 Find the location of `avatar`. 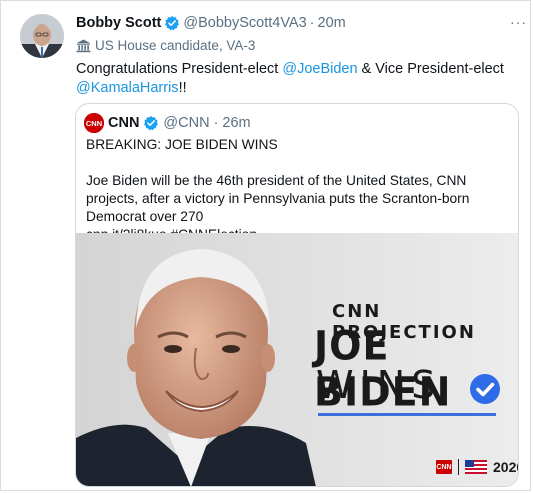

avatar is located at coordinates (42, 36).